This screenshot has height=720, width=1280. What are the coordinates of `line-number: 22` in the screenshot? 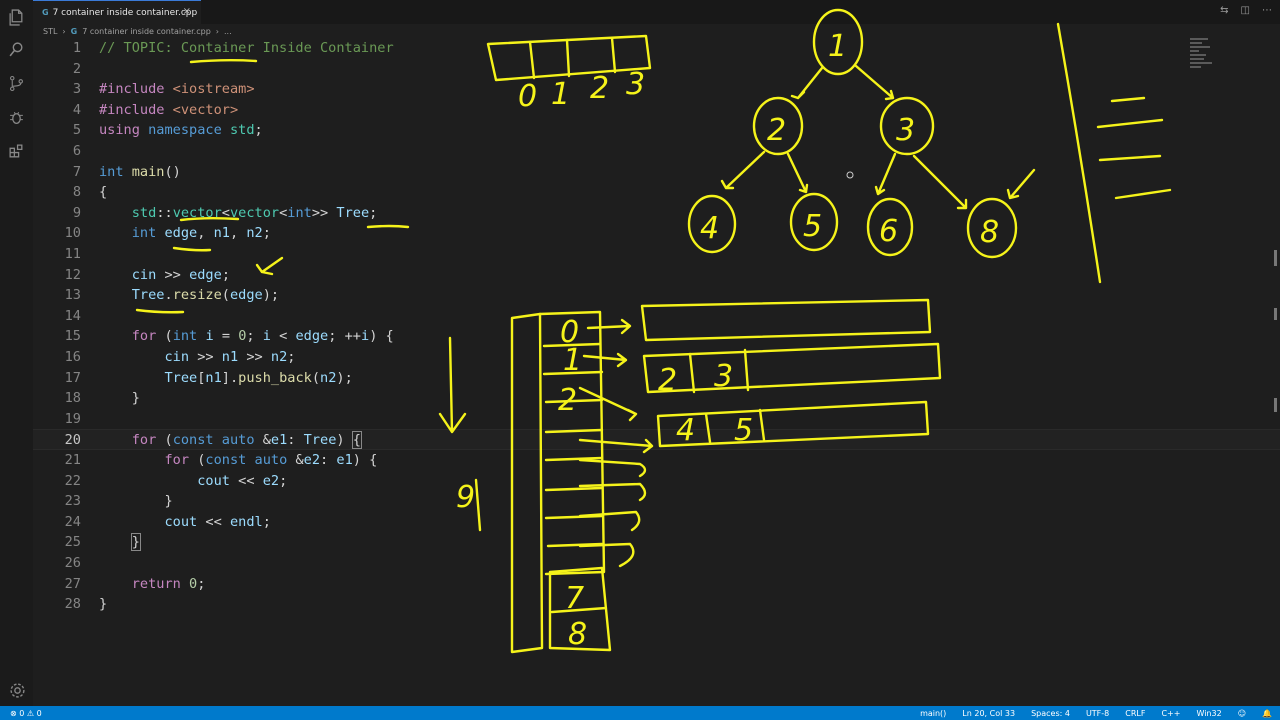 It's located at (72, 480).